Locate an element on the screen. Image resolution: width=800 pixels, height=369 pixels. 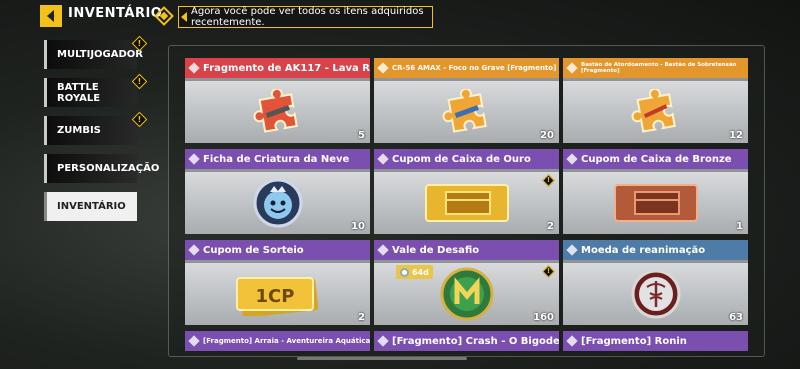
sidebar-item-inventario: INVENTÁRIO is located at coordinates (90, 206).